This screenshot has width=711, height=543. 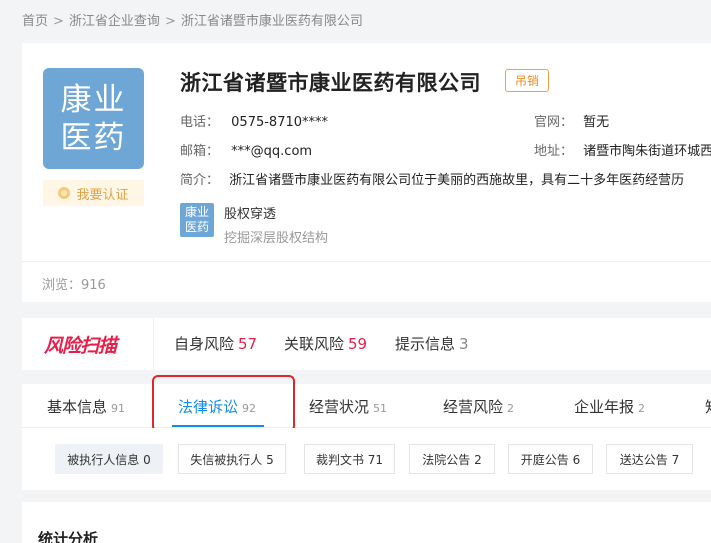 I want to click on views-count: 浏览：916, so click(x=74, y=285).